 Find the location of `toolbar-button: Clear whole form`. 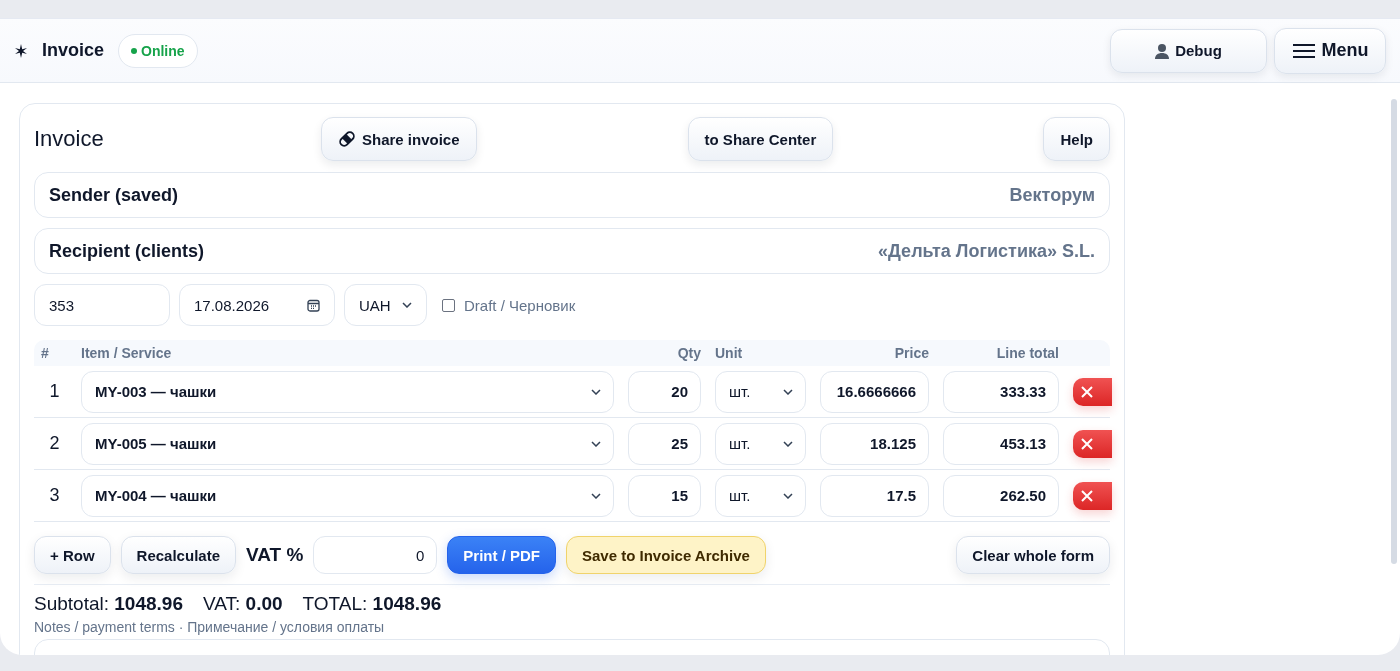

toolbar-button: Clear whole form is located at coordinates (1033, 555).